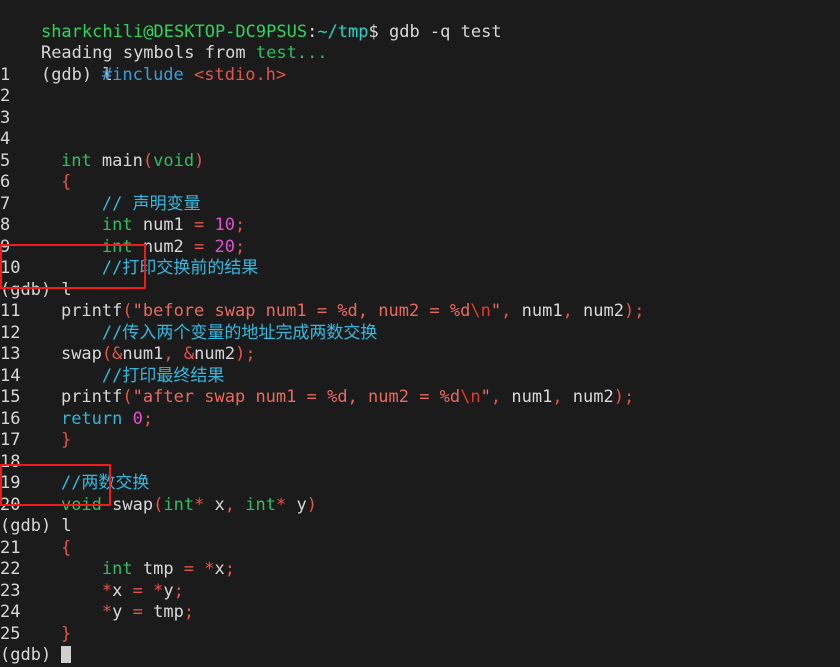  What do you see at coordinates (163, 246) in the screenshot?
I see `code-token: num2` at bounding box center [163, 246].